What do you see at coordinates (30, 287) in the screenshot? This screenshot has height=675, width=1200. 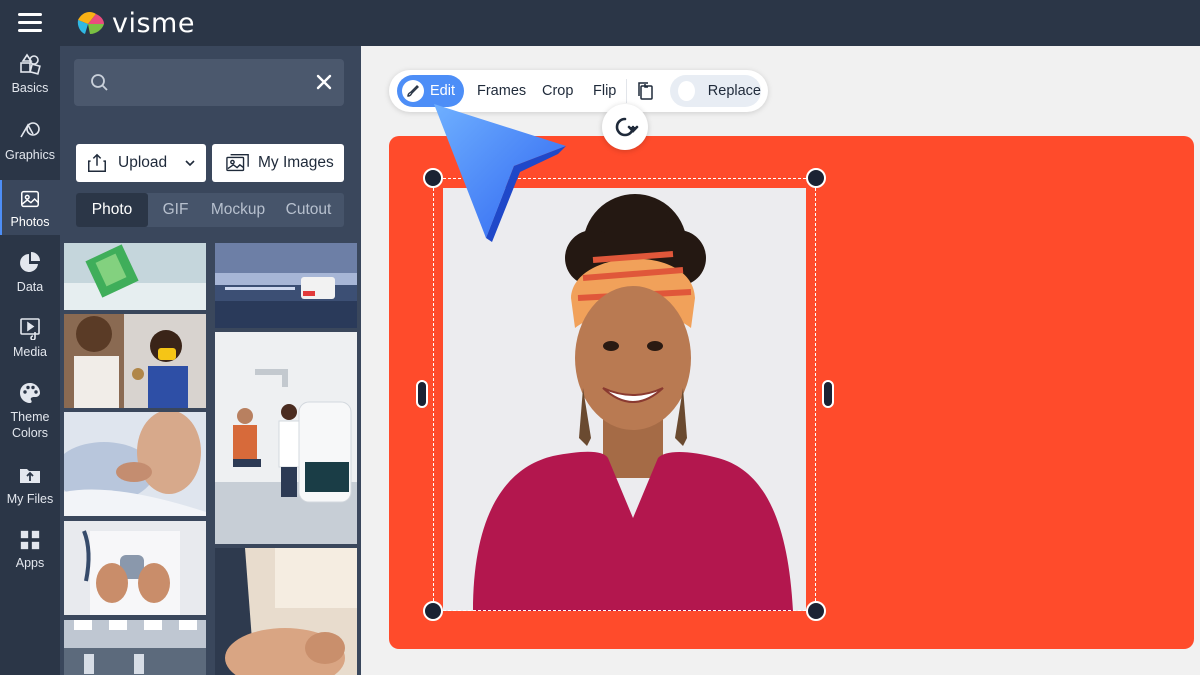 I see `rail-label: Data` at bounding box center [30, 287].